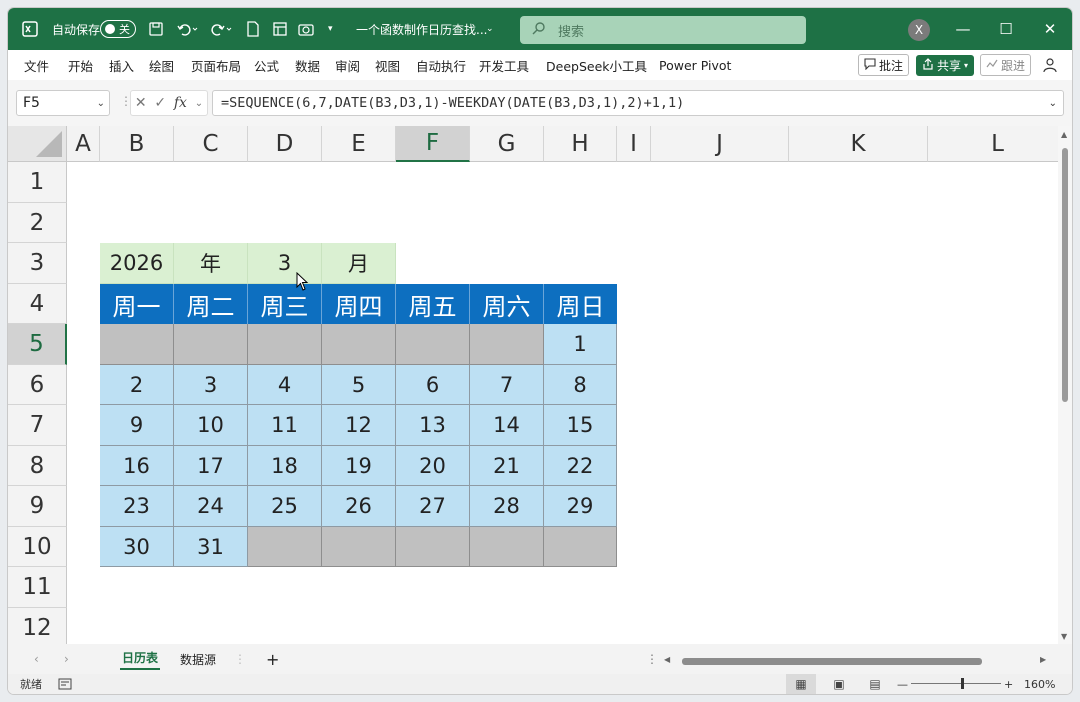  What do you see at coordinates (211, 506) in the screenshot?
I see `calendar-day-cell: 24` at bounding box center [211, 506].